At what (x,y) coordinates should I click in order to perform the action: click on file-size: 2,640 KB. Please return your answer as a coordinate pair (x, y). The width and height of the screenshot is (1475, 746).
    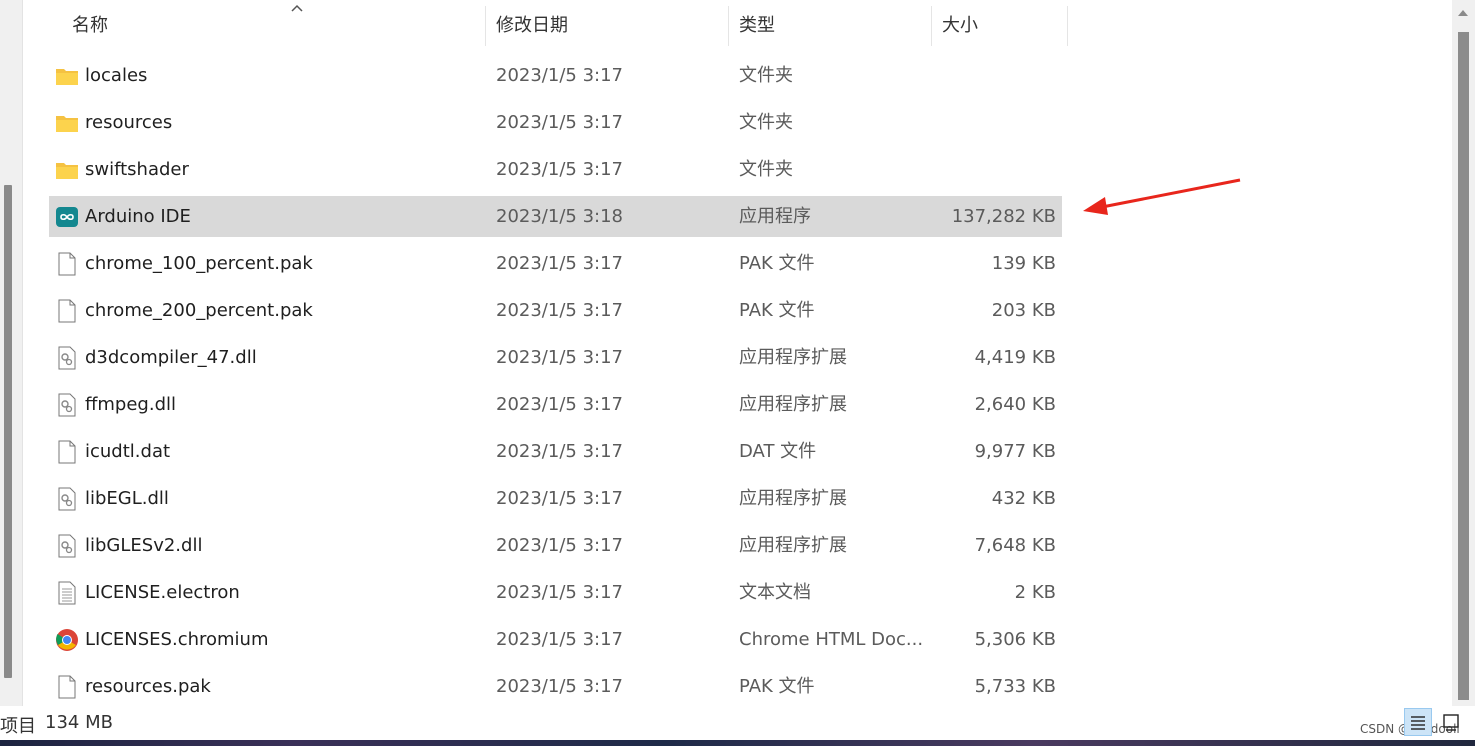
    Looking at the image, I should click on (1015, 404).